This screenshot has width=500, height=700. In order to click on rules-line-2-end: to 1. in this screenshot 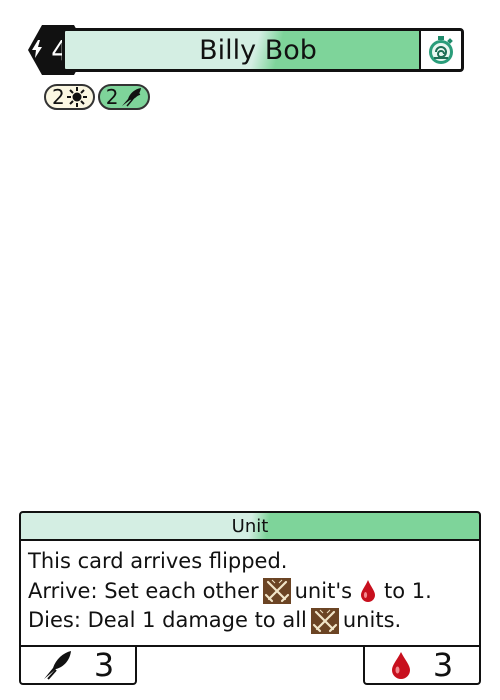, I will do `click(408, 590)`.